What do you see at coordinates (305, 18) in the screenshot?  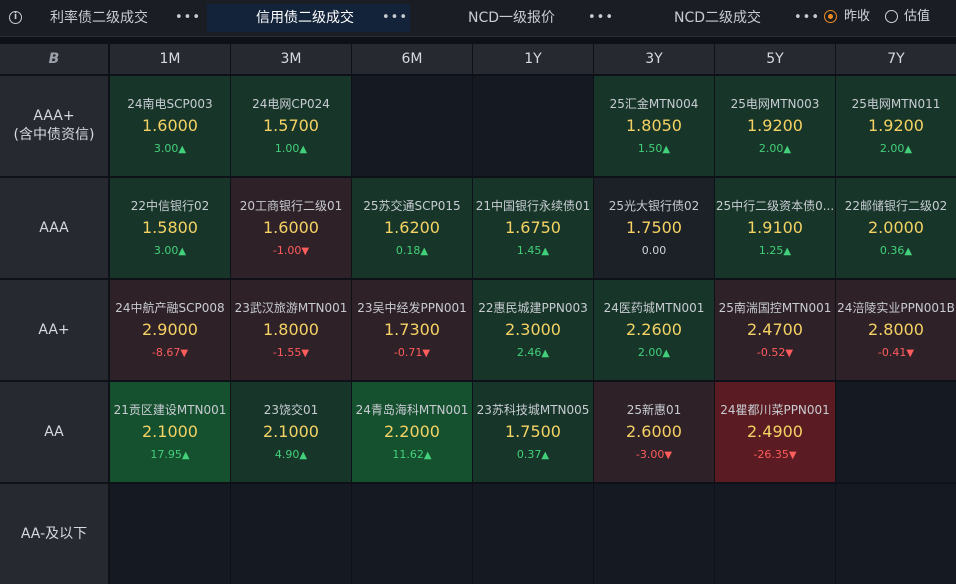 I see `tab-label: 信用债二级成交` at bounding box center [305, 18].